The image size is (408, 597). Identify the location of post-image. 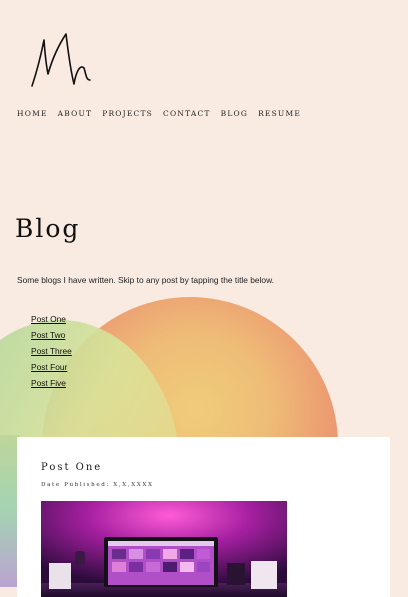
(164, 549).